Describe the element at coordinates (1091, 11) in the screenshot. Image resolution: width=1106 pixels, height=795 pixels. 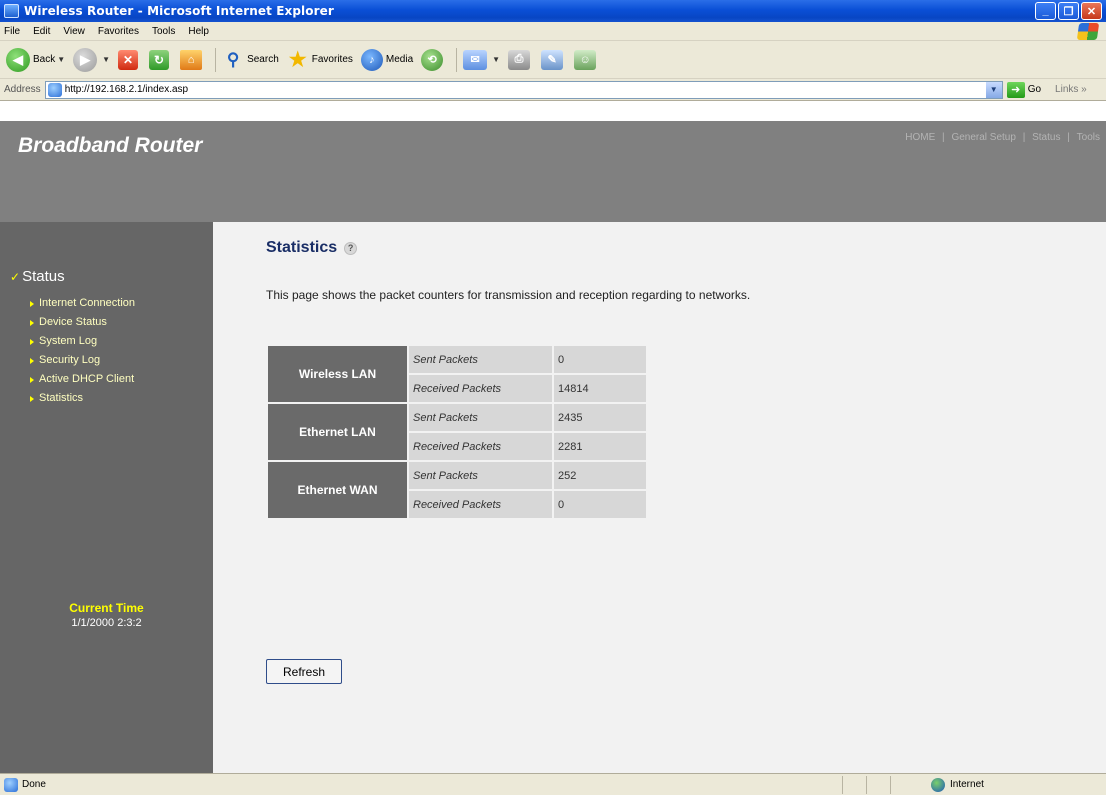
I see `close-button: ✕` at that location.